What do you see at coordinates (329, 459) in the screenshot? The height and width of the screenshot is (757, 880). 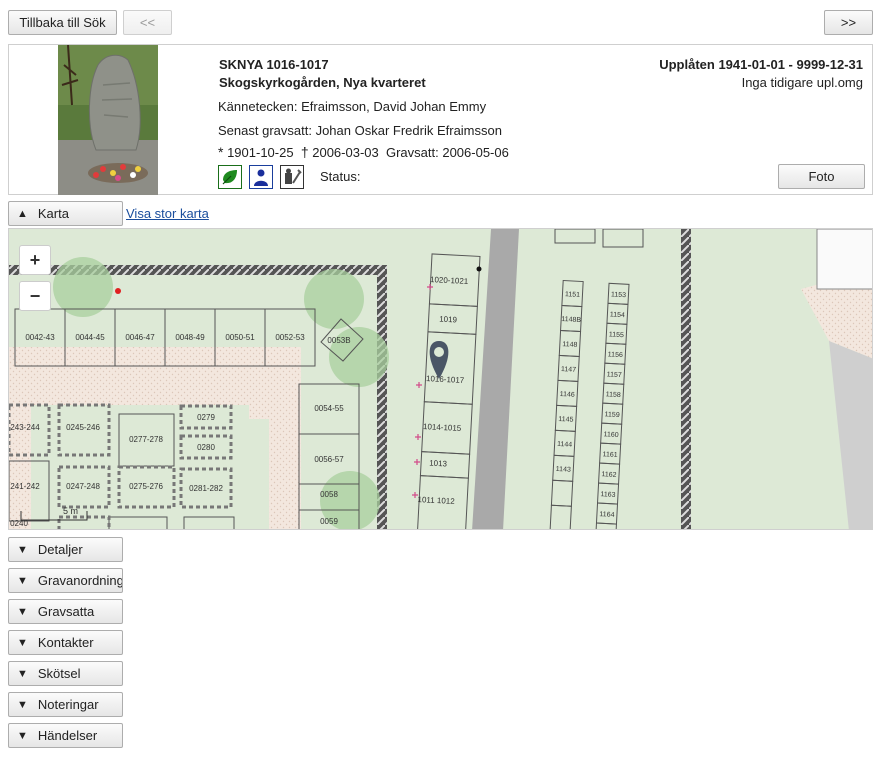 I see `plot-label: 0056-57` at bounding box center [329, 459].